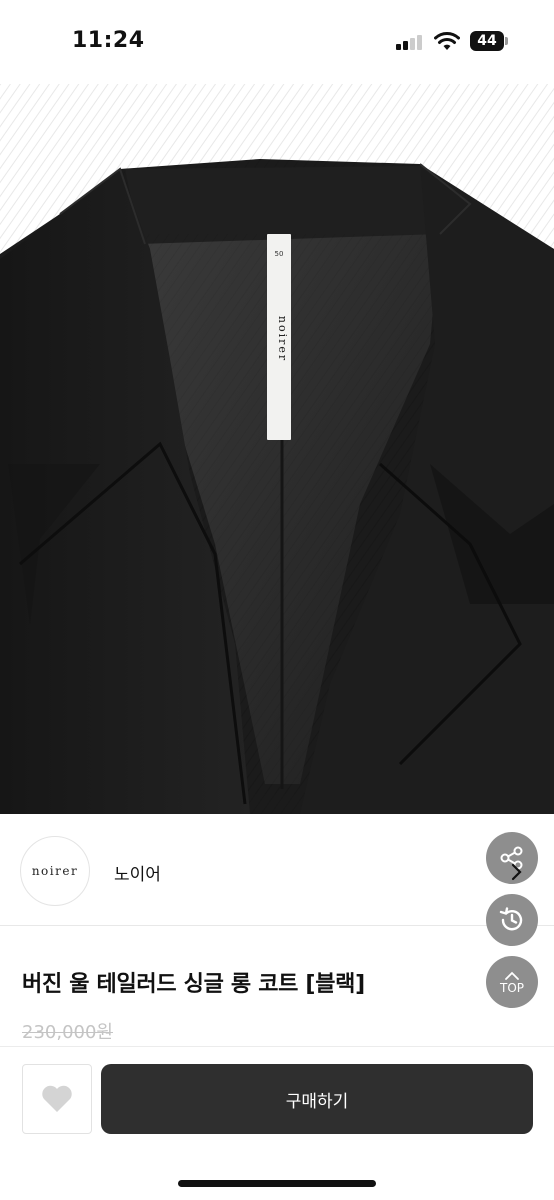 This screenshot has height=1200, width=554. What do you see at coordinates (277, 1183) in the screenshot?
I see `home-indicator` at bounding box center [277, 1183].